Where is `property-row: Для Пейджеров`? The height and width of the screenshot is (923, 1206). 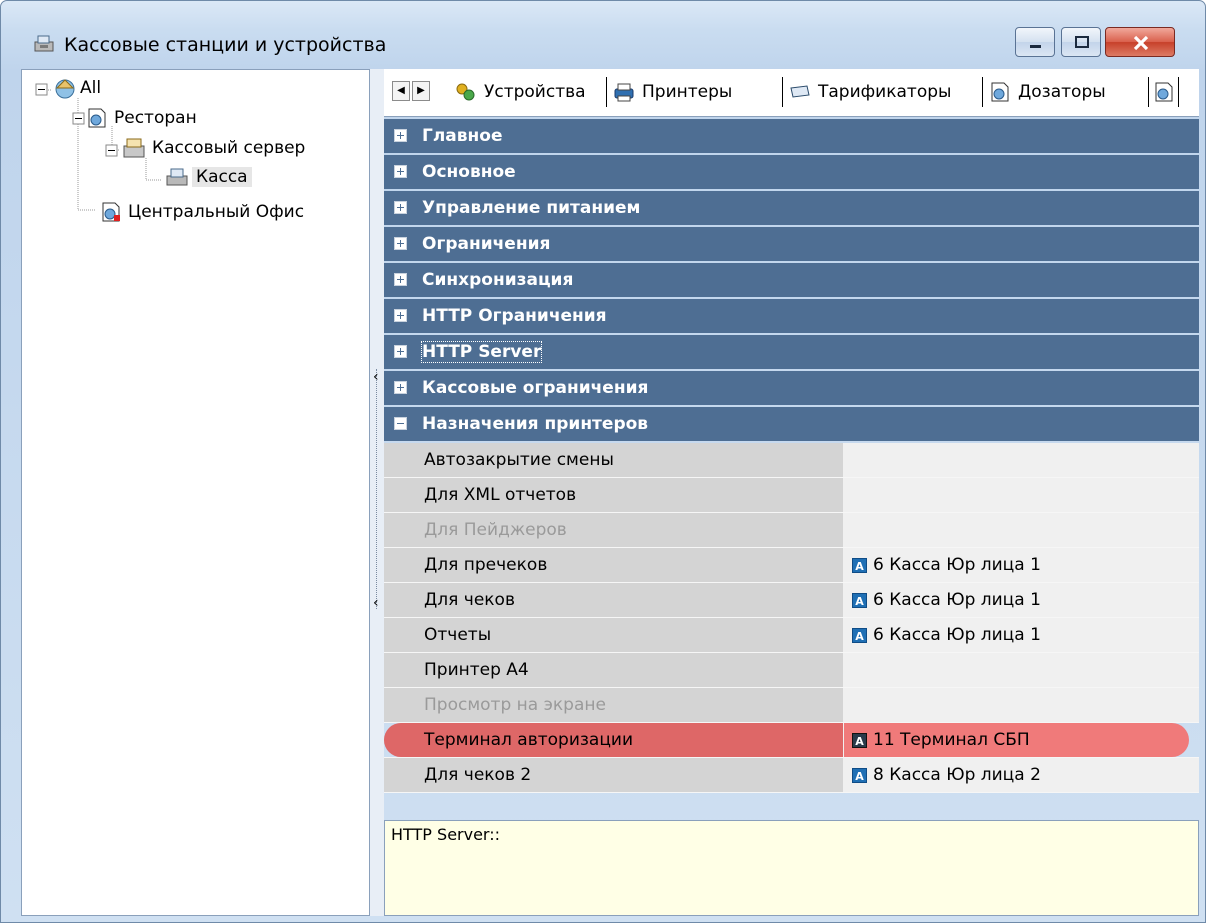
property-row: Для Пейджеров is located at coordinates (791, 530).